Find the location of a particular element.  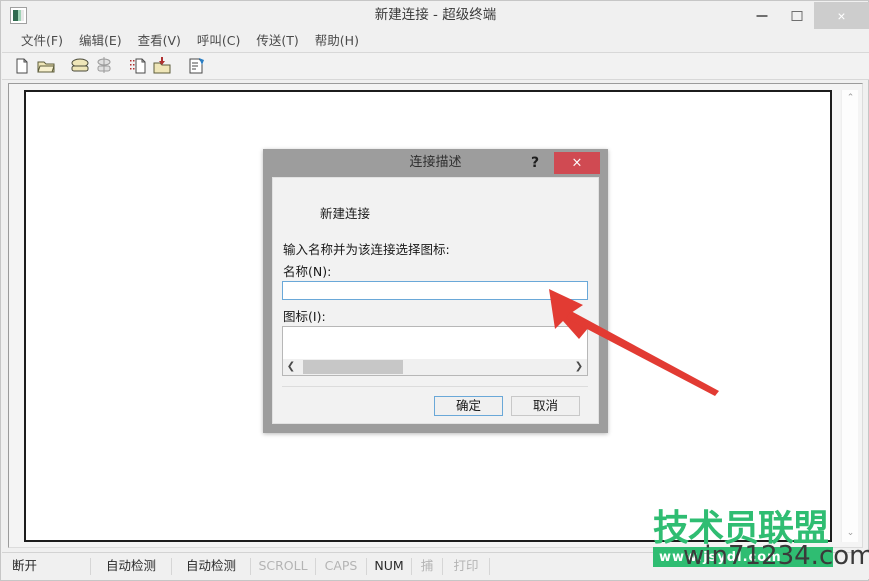

disconnect-icon is located at coordinates (104, 65).